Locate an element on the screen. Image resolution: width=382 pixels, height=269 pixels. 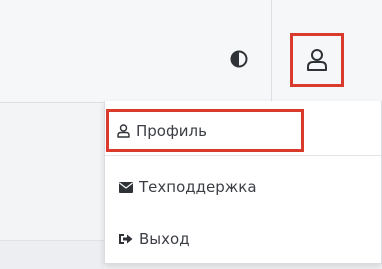
menu-item-profile: Профиль is located at coordinates (162, 131).